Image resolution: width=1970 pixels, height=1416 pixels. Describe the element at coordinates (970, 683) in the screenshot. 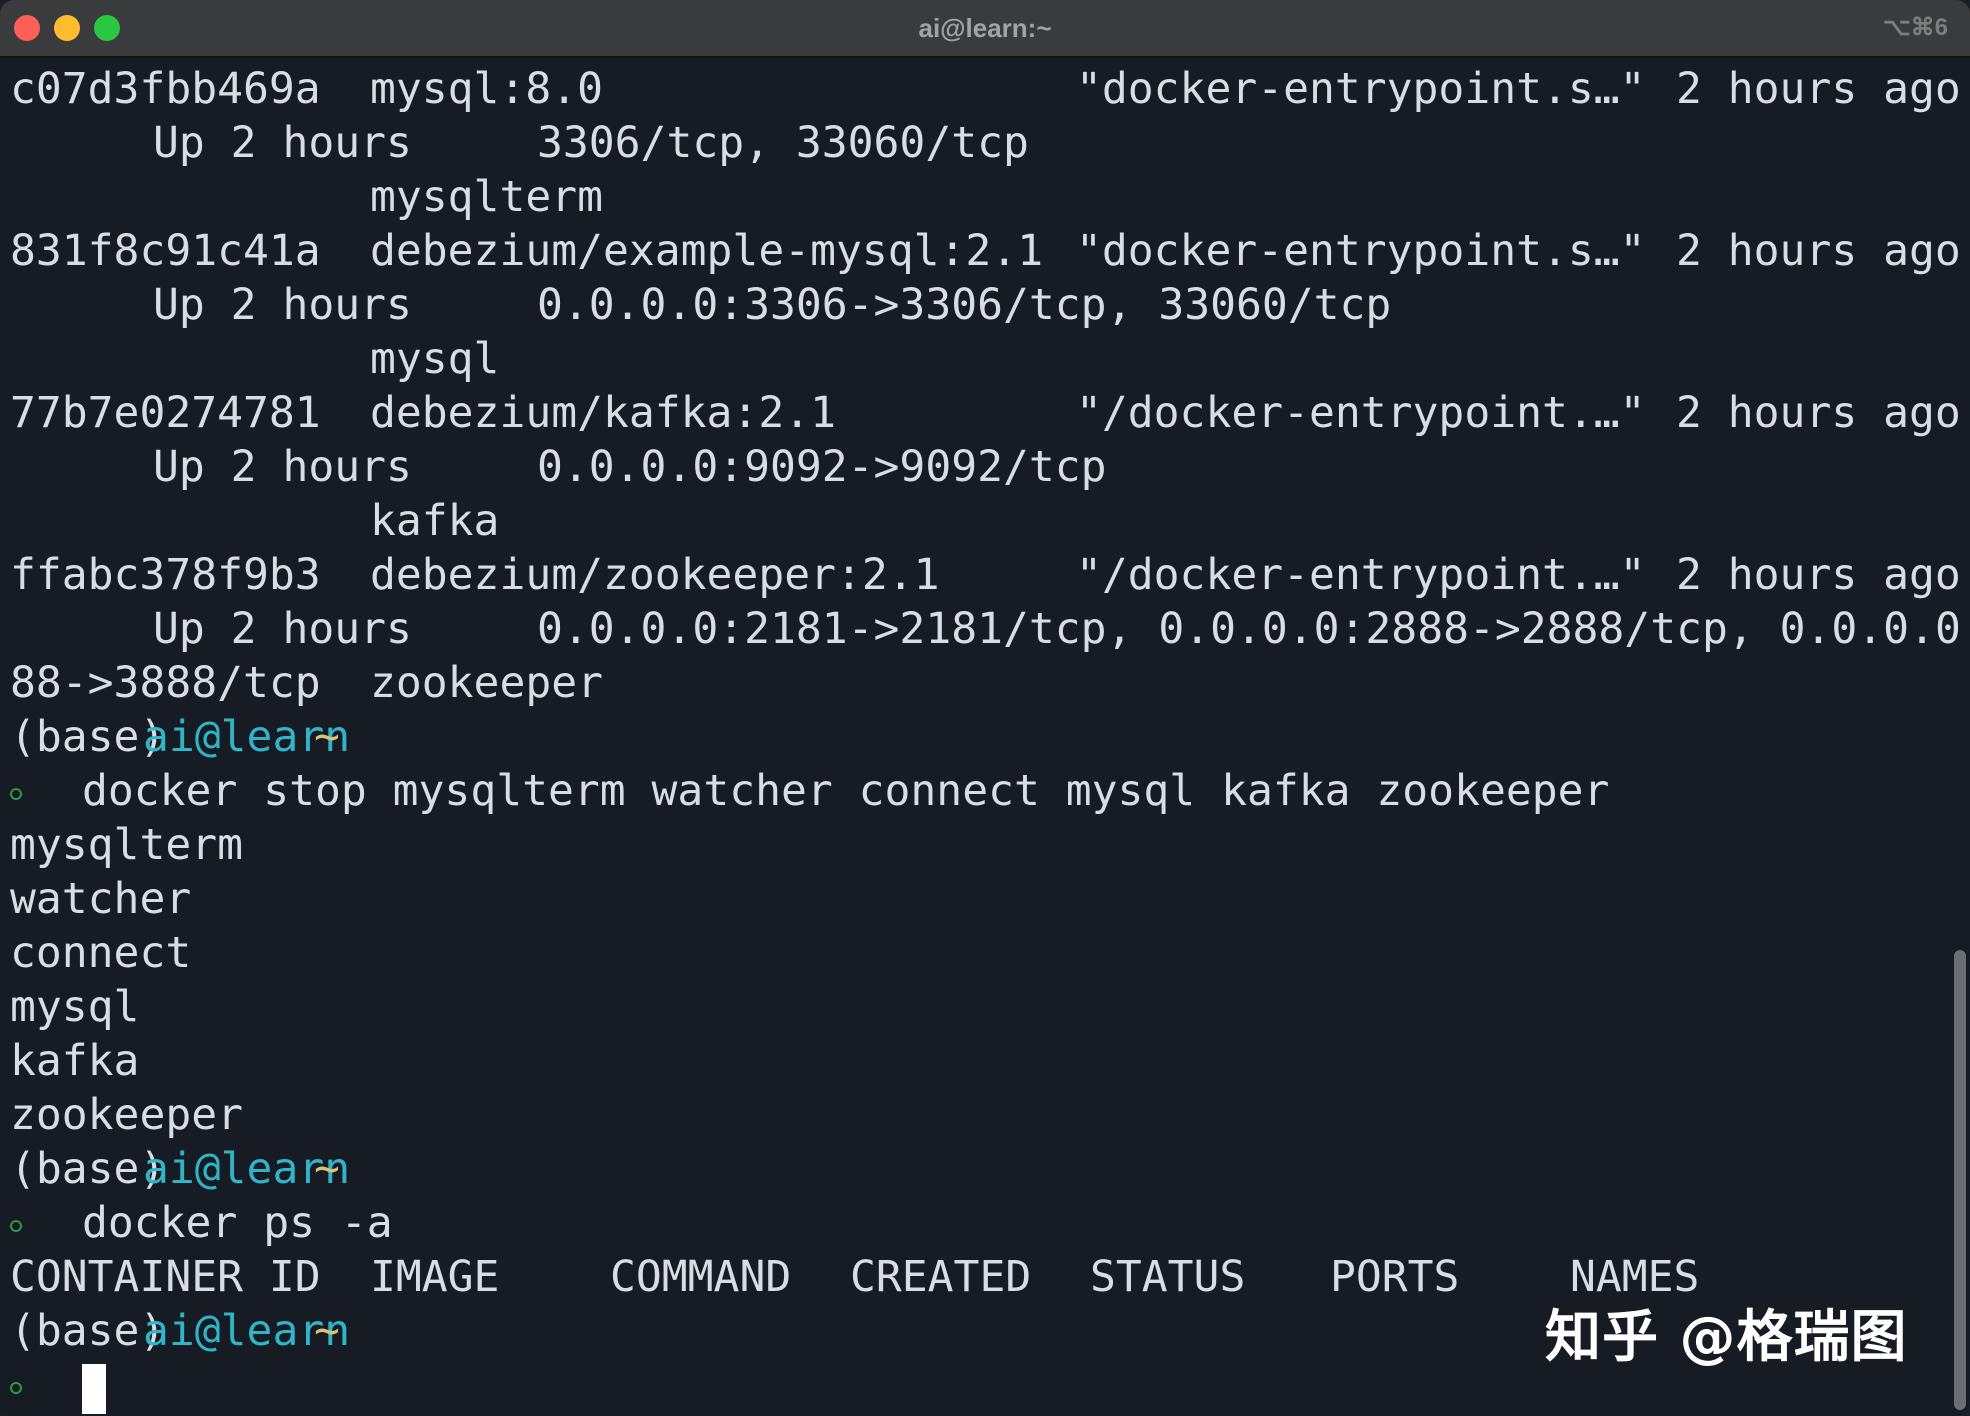

I see `container-row-wrapped: 88->3888/tcp zookeeper` at that location.